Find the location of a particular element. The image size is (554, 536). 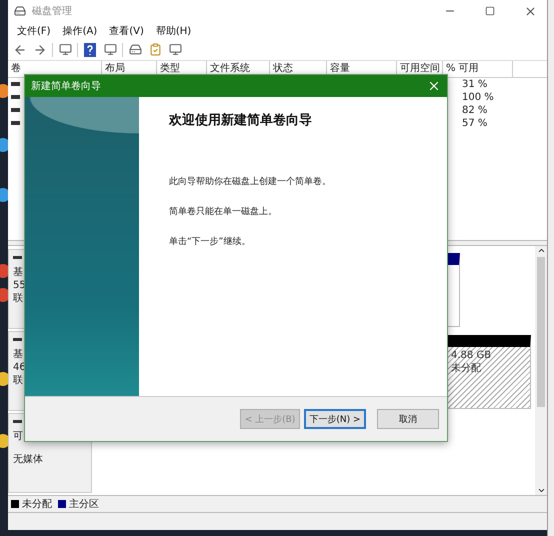

menu-item: 文件(F) is located at coordinates (34, 30).